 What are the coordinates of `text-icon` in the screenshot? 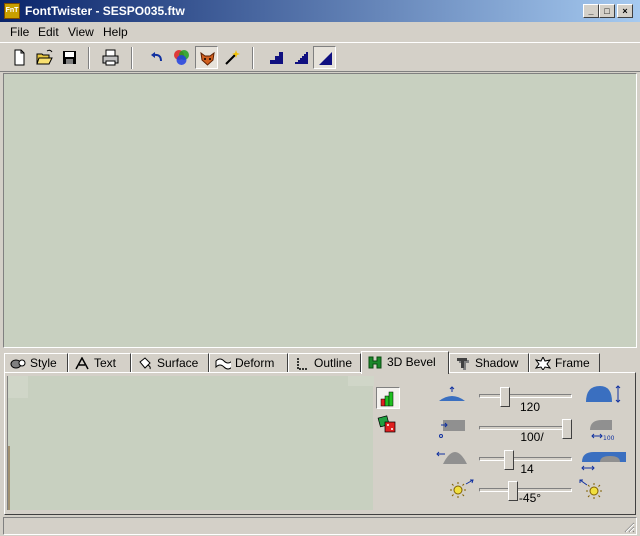 It's located at (82, 363).